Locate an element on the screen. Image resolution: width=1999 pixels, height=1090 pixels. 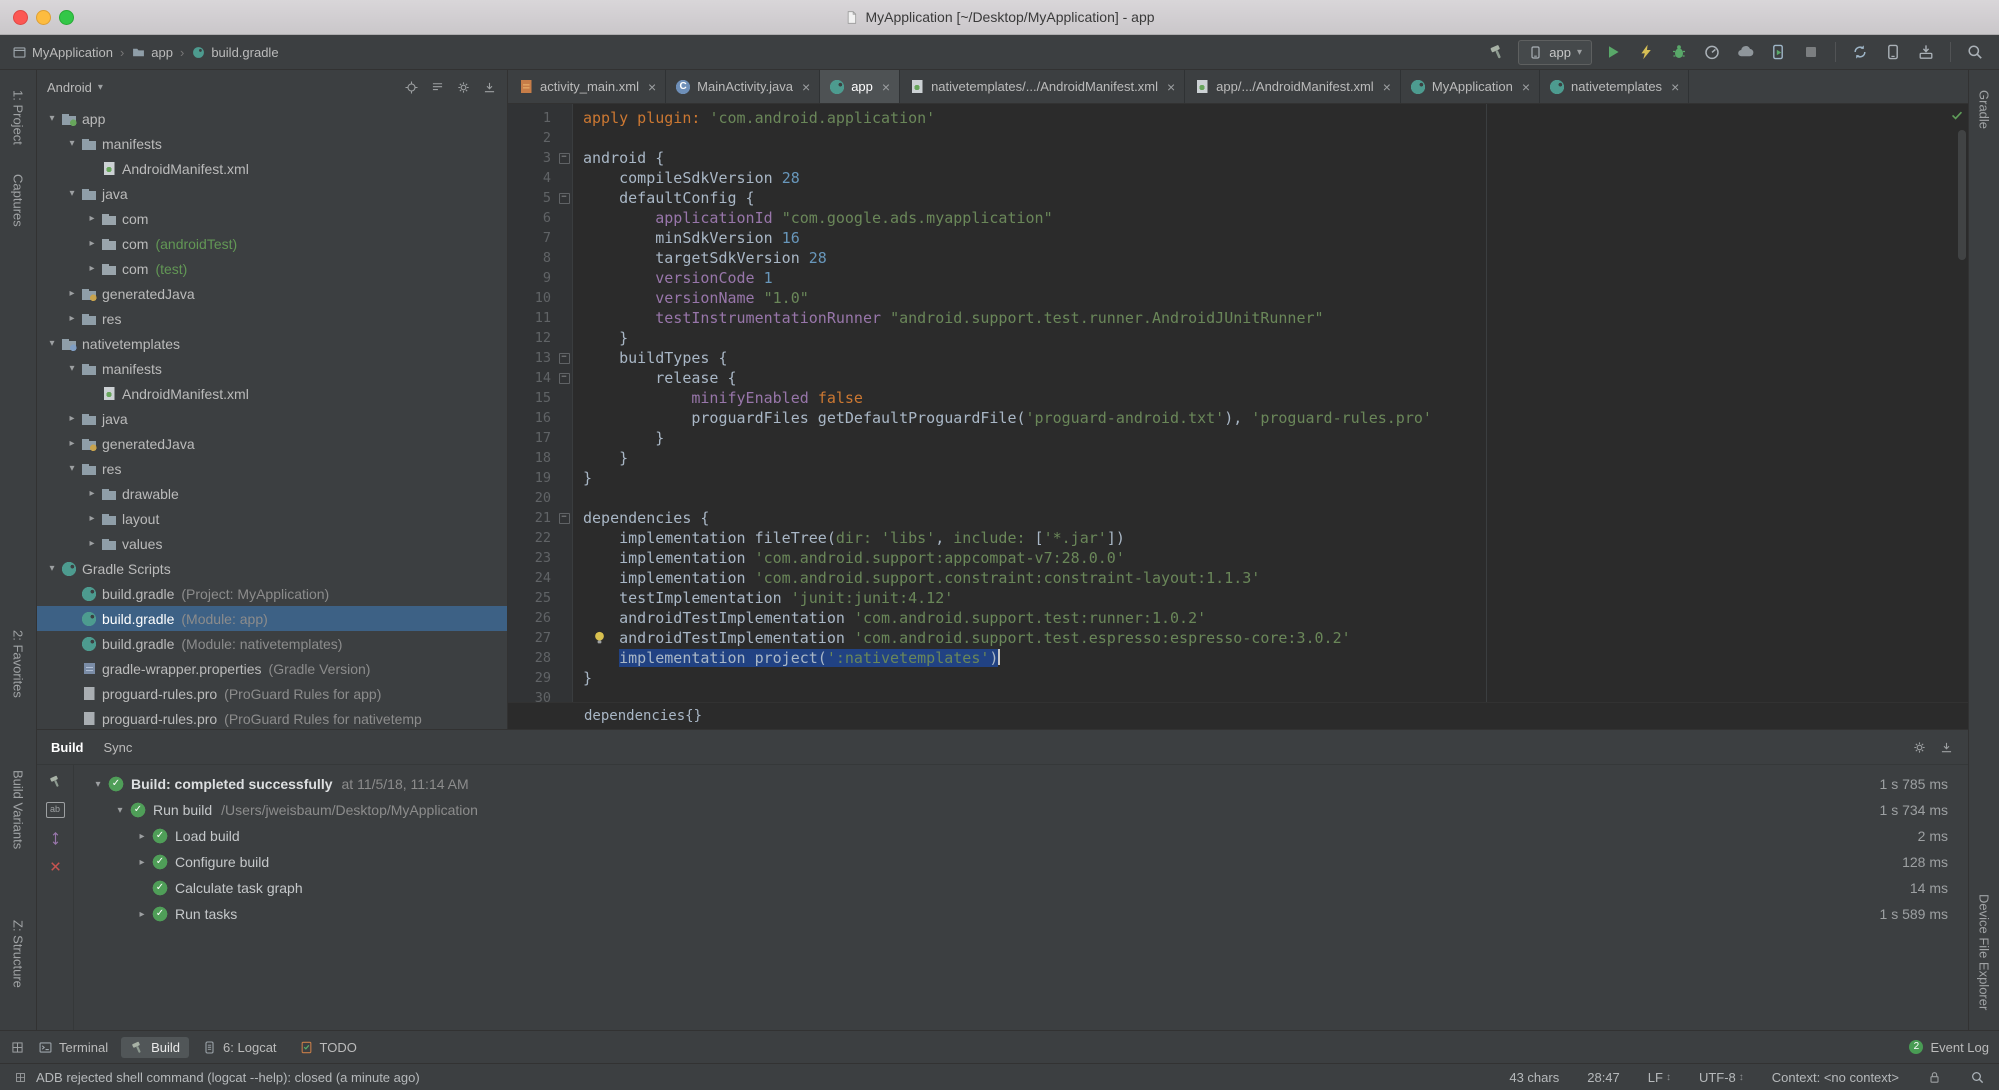
code-line-8: targetSdkVersion 28 is located at coordinates (1275, 258).